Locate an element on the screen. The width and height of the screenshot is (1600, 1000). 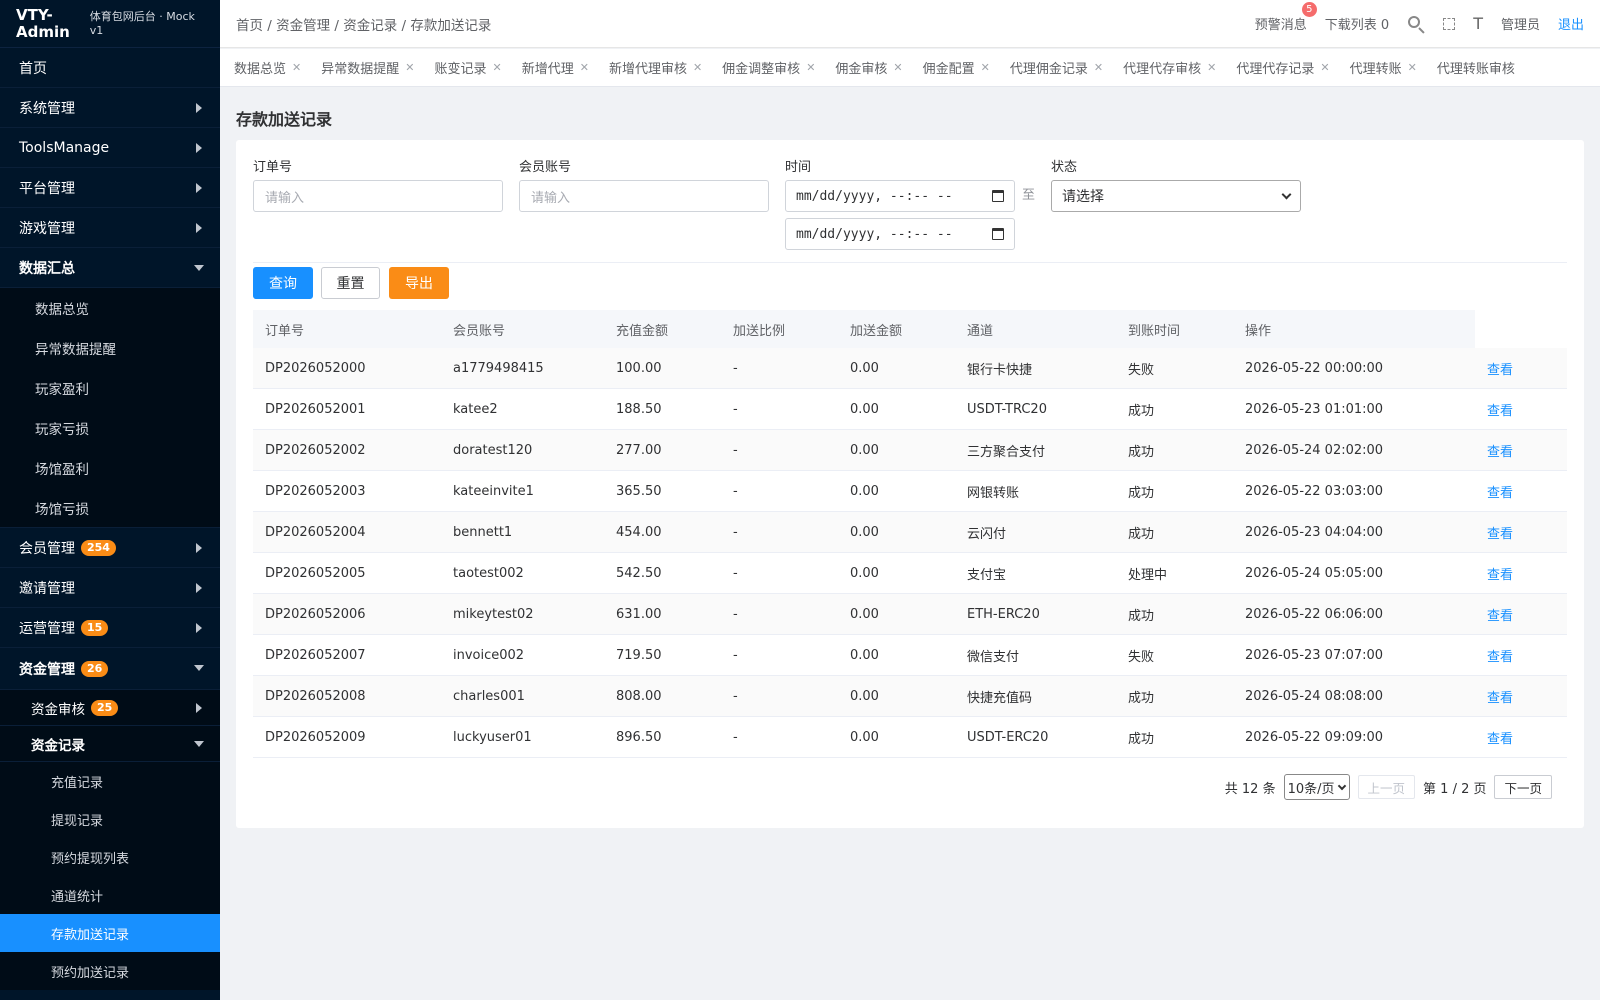
export-button: 导出 is located at coordinates (419, 283).